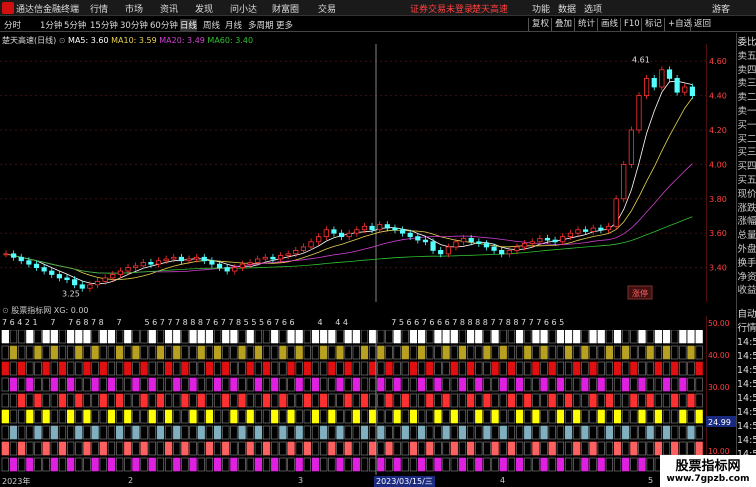 The image size is (756, 487). Describe the element at coordinates (189, 25) in the screenshot. I see `tab-daily: 日线` at that location.